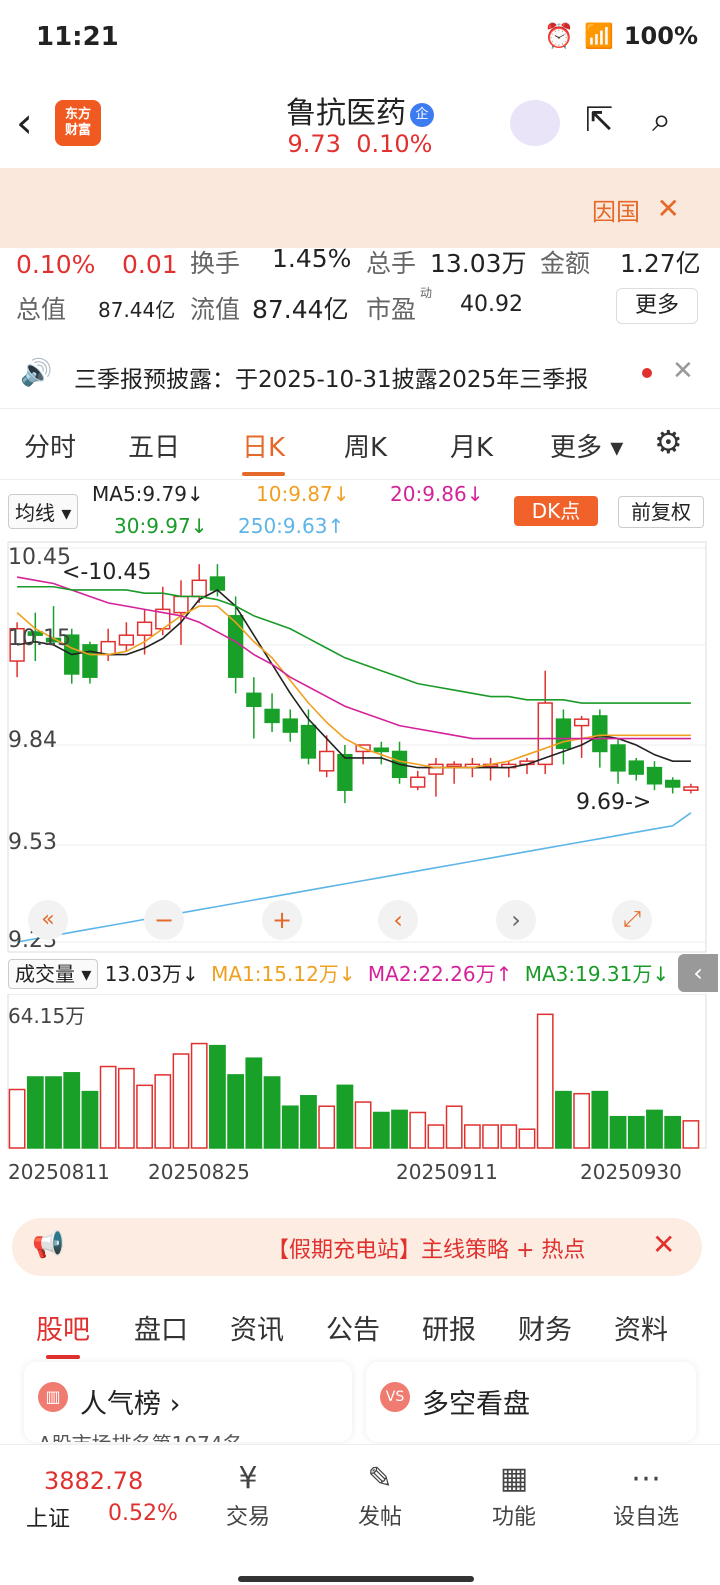  Describe the element at coordinates (264, 451) in the screenshot. I see `tab-daily-k: 日K` at that location.